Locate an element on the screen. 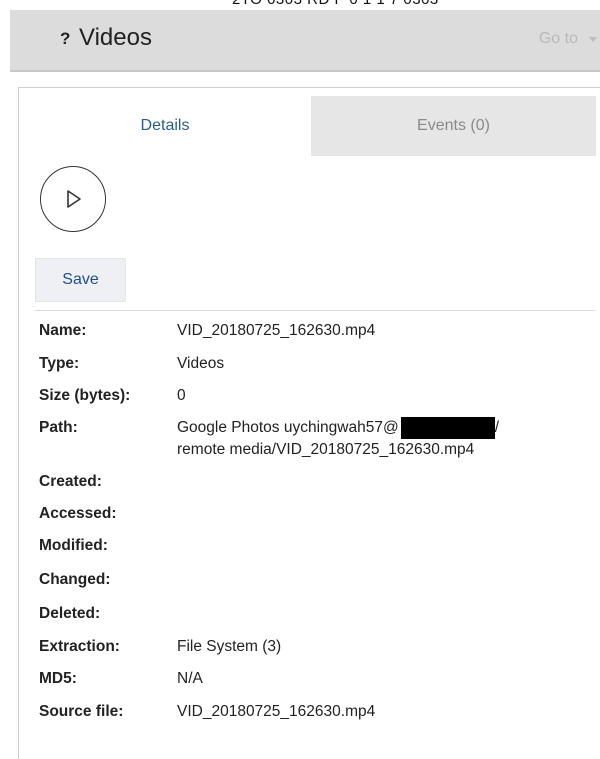  play-button is located at coordinates (73, 199).